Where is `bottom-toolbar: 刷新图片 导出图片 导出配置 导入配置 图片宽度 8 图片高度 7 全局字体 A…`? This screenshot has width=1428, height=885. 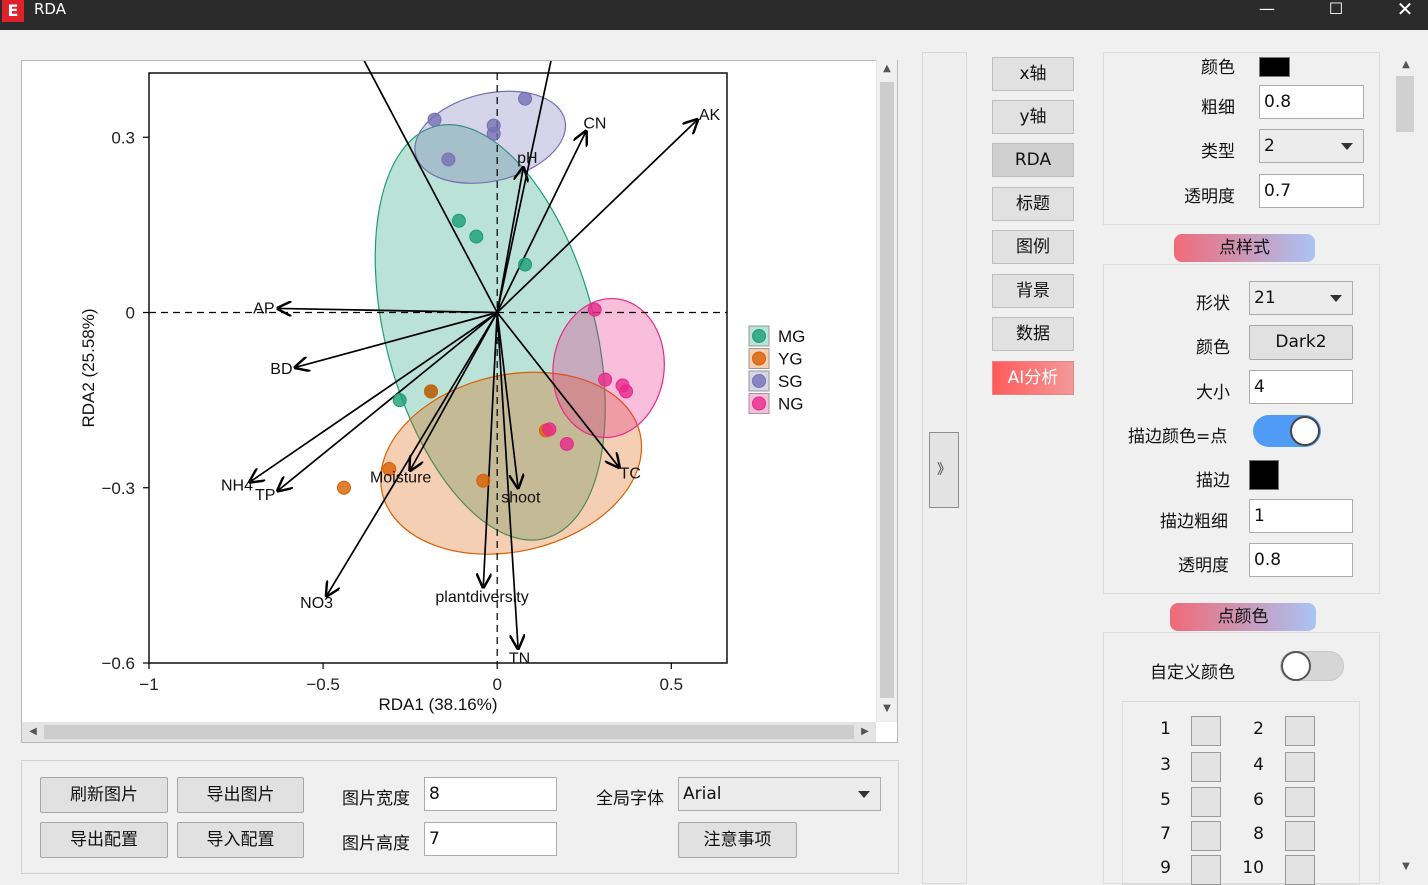
bottom-toolbar: 刷新图片 导出图片 导出配置 导入配置 图片宽度 8 图片高度 7 全局字体 A… is located at coordinates (460, 817).